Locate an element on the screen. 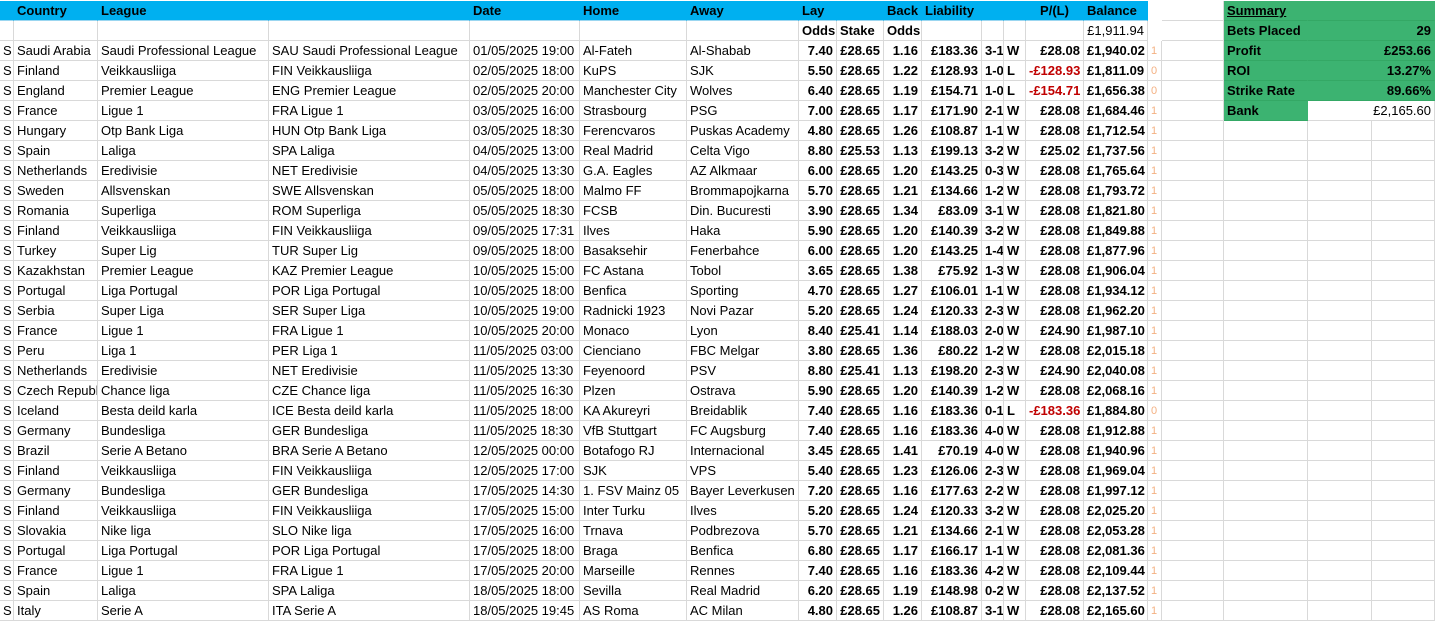  cell-away: Tobol is located at coordinates (743, 271).